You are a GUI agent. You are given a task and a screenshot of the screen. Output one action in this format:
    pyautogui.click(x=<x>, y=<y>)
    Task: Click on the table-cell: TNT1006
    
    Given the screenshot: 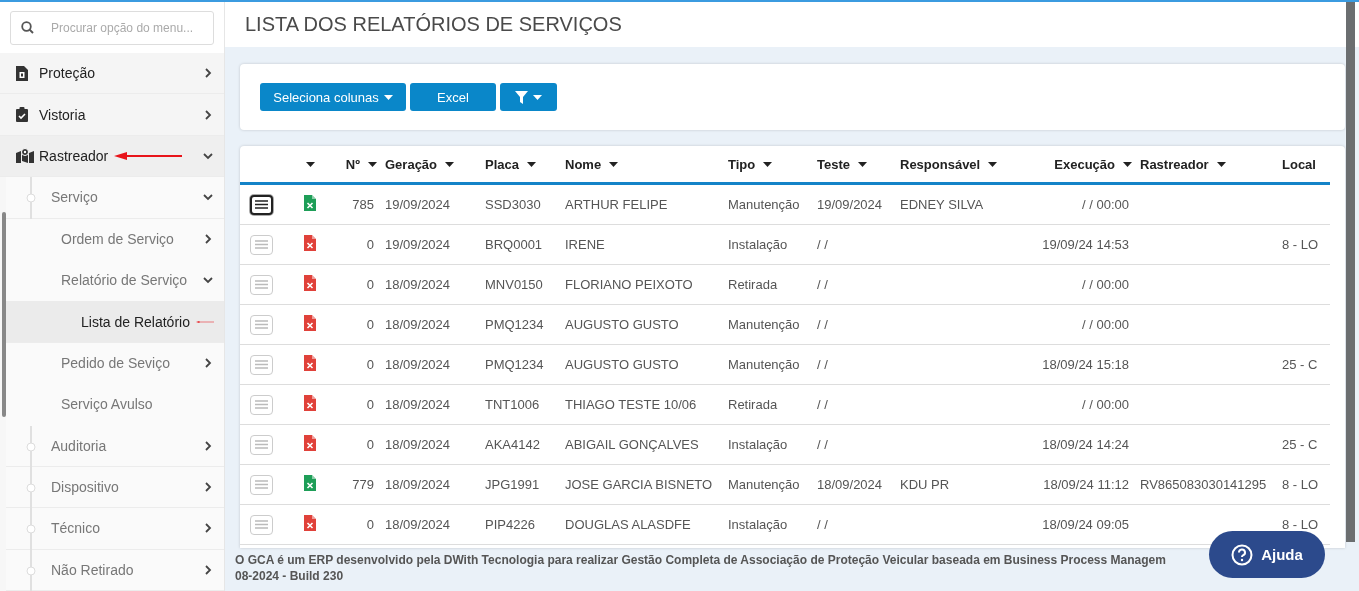 What is the action you would take?
    pyautogui.click(x=512, y=404)
    